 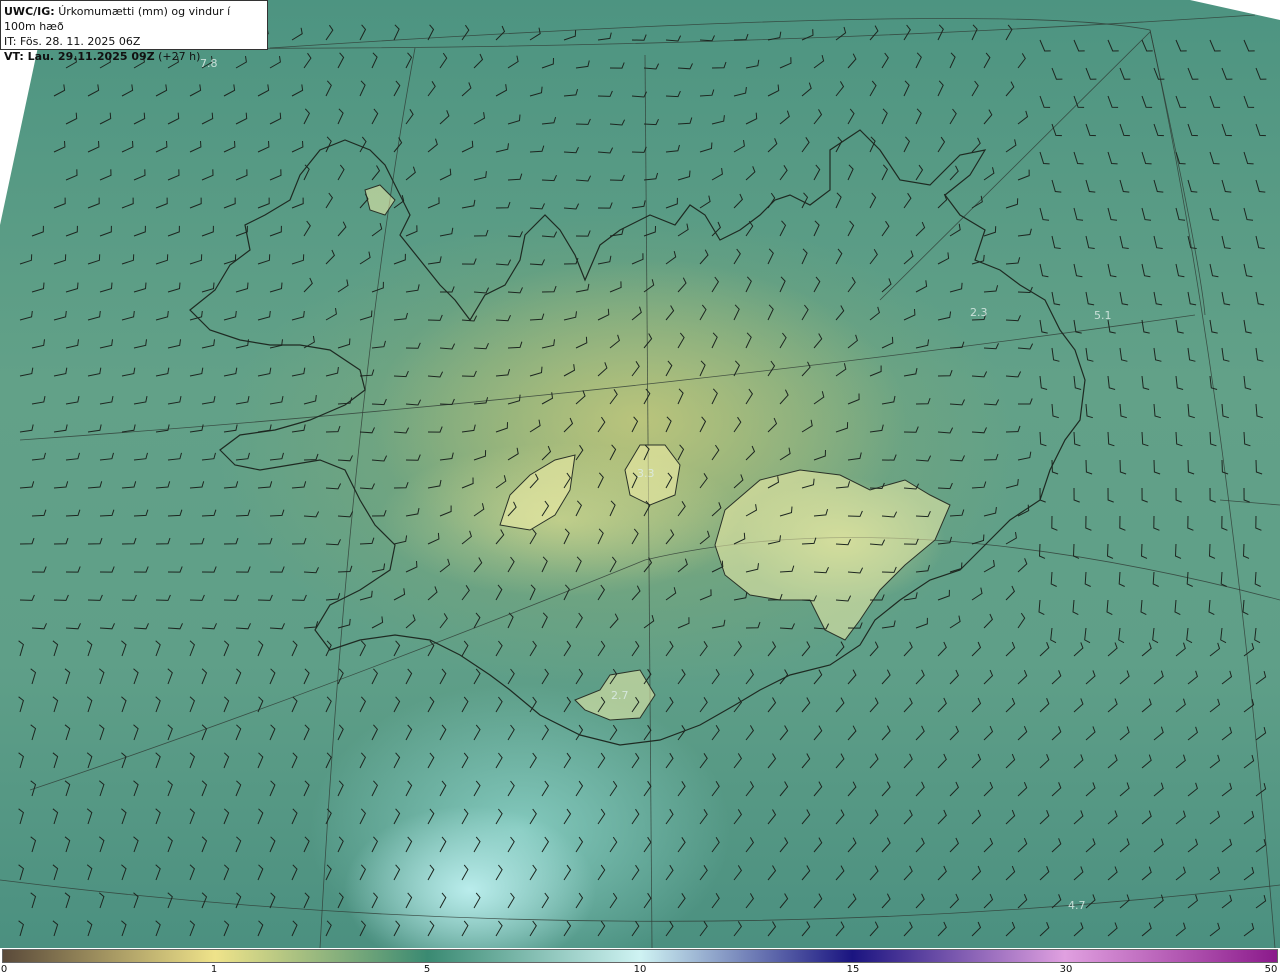 What do you see at coordinates (1077, 905) in the screenshot?
I see `value-label-southeast-sea: 4.7` at bounding box center [1077, 905].